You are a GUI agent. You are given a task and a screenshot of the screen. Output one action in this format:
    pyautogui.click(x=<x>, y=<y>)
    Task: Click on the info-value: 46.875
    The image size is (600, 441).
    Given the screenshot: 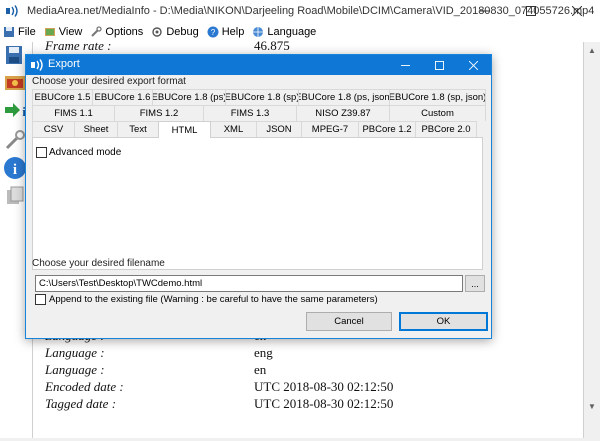 What is the action you would take?
    pyautogui.click(x=272, y=45)
    